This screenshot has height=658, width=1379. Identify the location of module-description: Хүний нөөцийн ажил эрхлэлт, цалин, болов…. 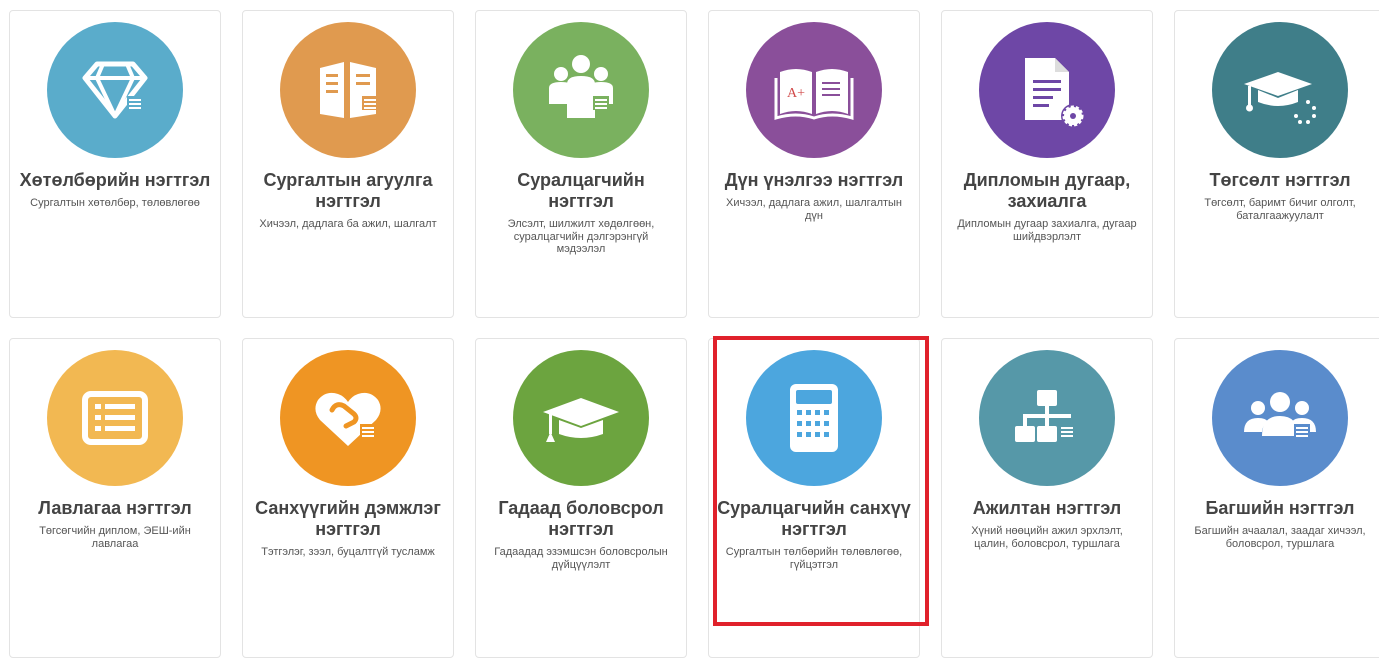
(1047, 537).